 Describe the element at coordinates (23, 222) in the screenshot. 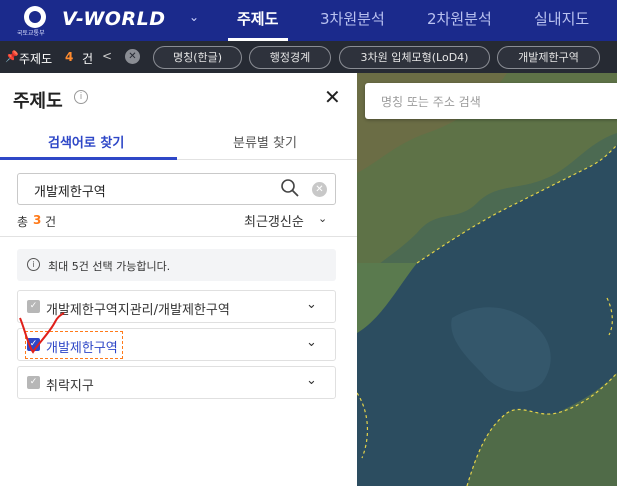

I see `total-label: 총` at that location.